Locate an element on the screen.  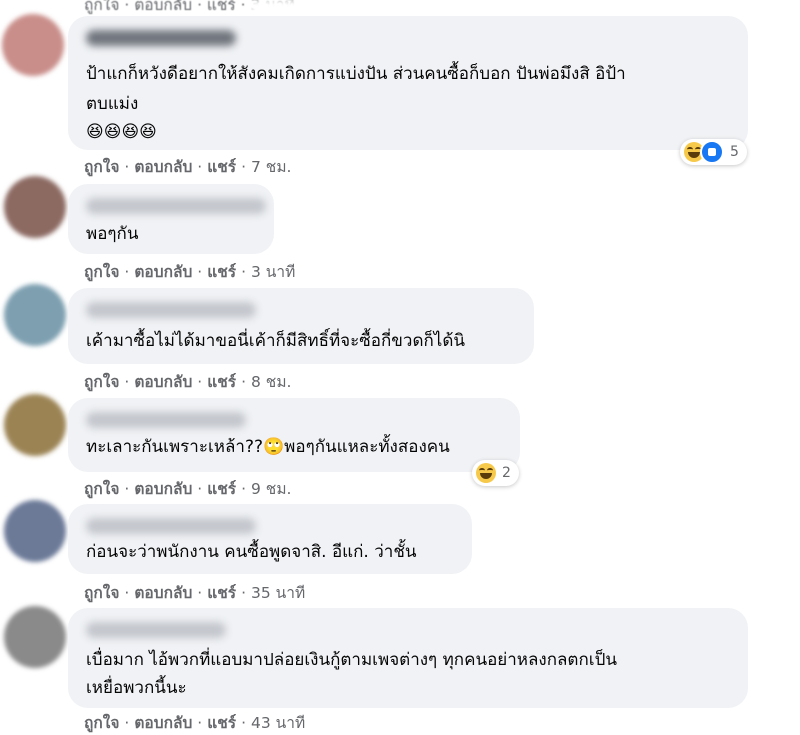
comment-actions: ถูกใจ · ตอบกลับ · แชร์ · 7 ชม. is located at coordinates (187, 166).